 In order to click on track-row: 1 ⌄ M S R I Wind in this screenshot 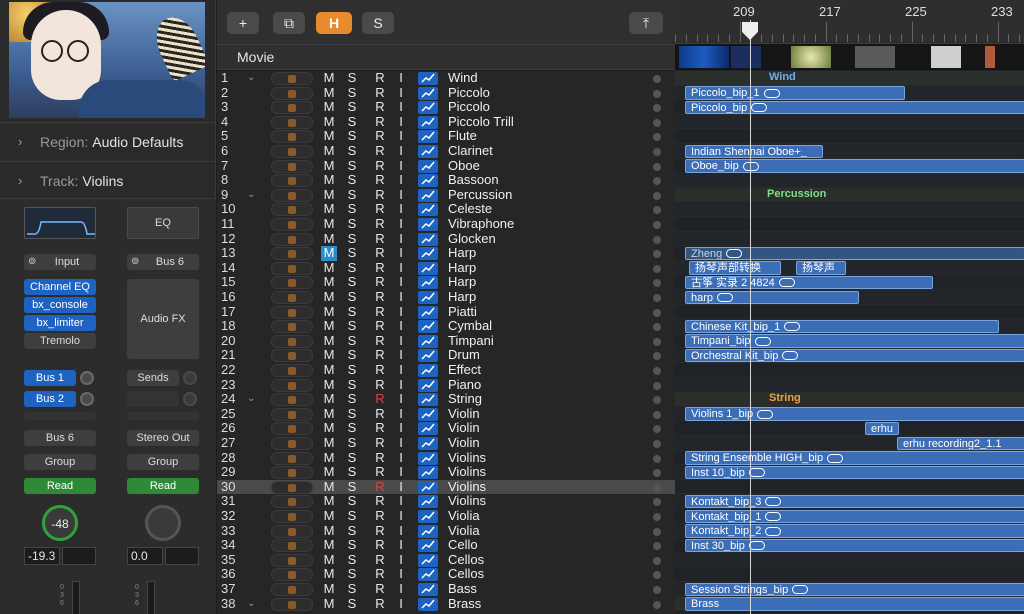, I will do `click(446, 78)`.